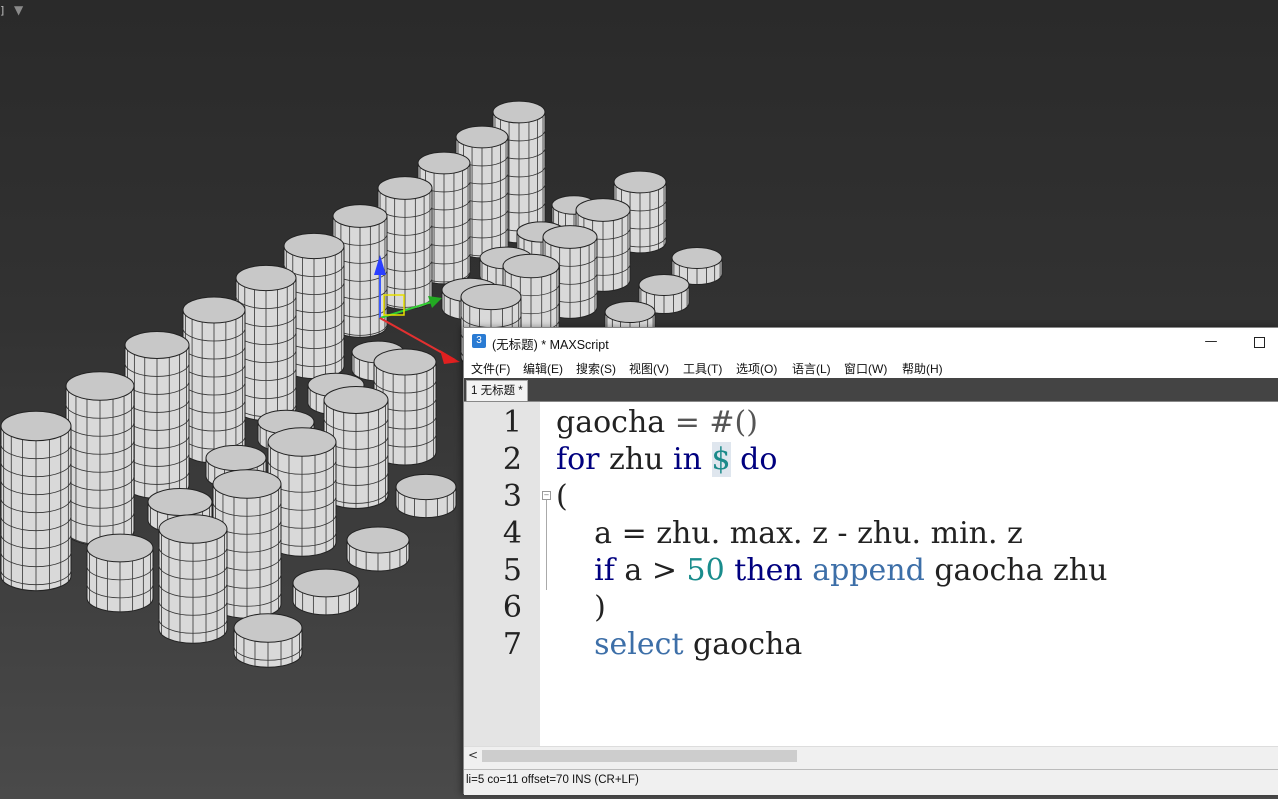  I want to click on line-number-gutter: 1 2 3 4 5 6 7, so click(502, 574).